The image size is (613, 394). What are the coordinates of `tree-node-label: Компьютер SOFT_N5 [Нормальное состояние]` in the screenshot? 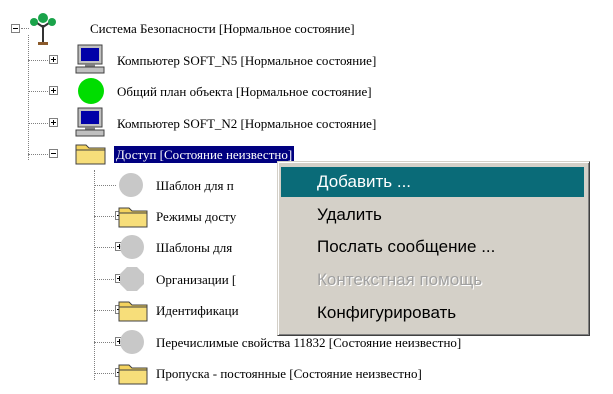 It's located at (247, 60).